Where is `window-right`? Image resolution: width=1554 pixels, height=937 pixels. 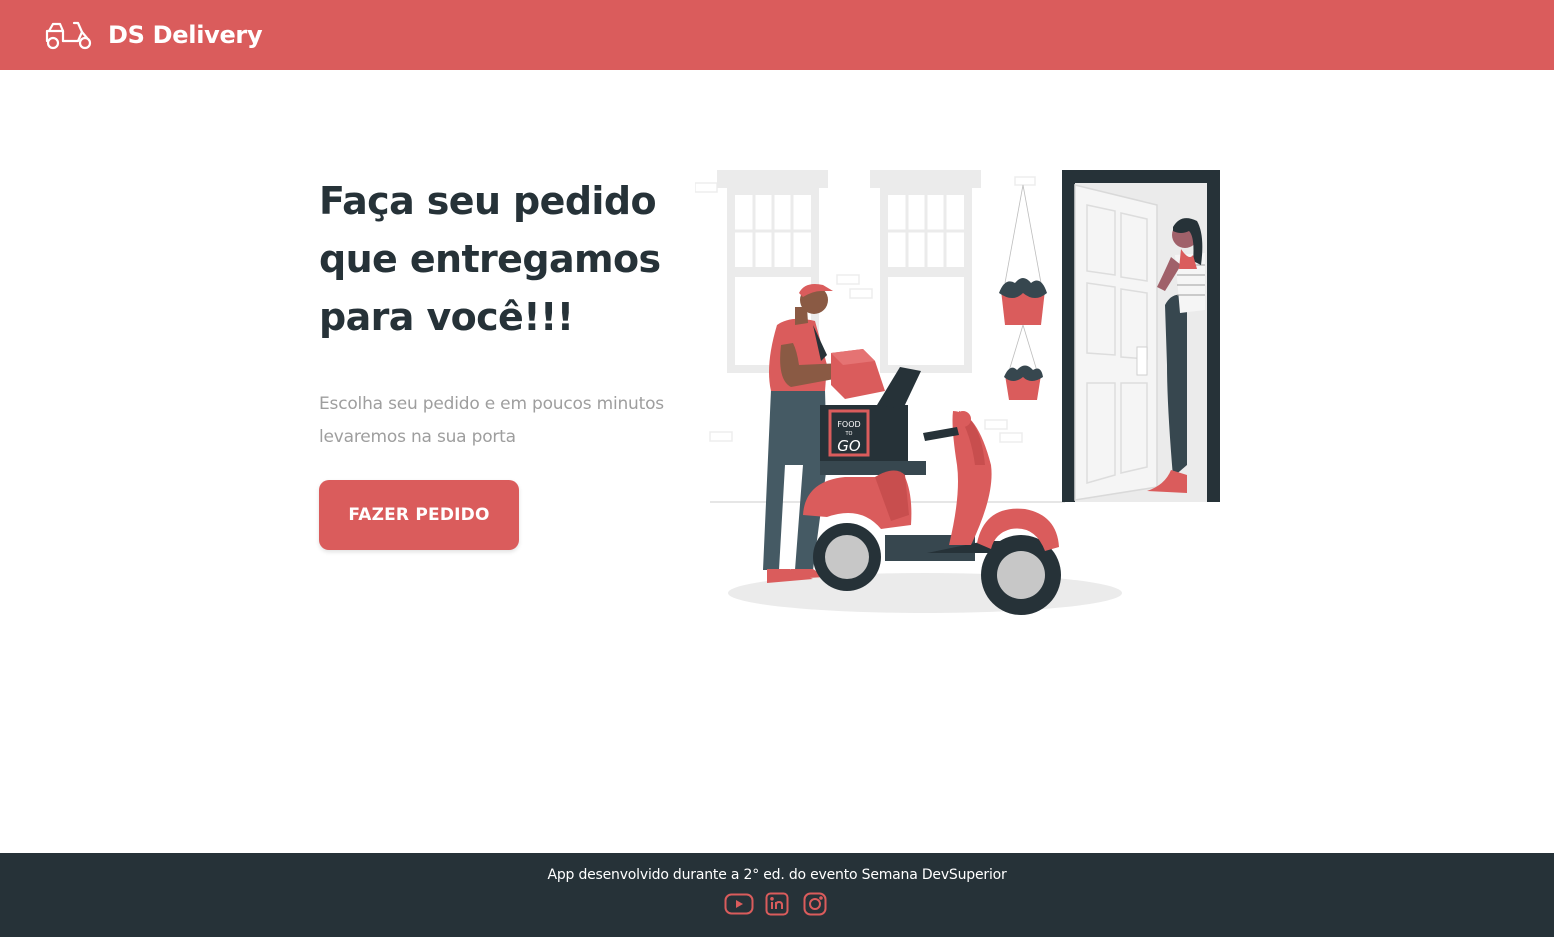
window-right is located at coordinates (925, 271).